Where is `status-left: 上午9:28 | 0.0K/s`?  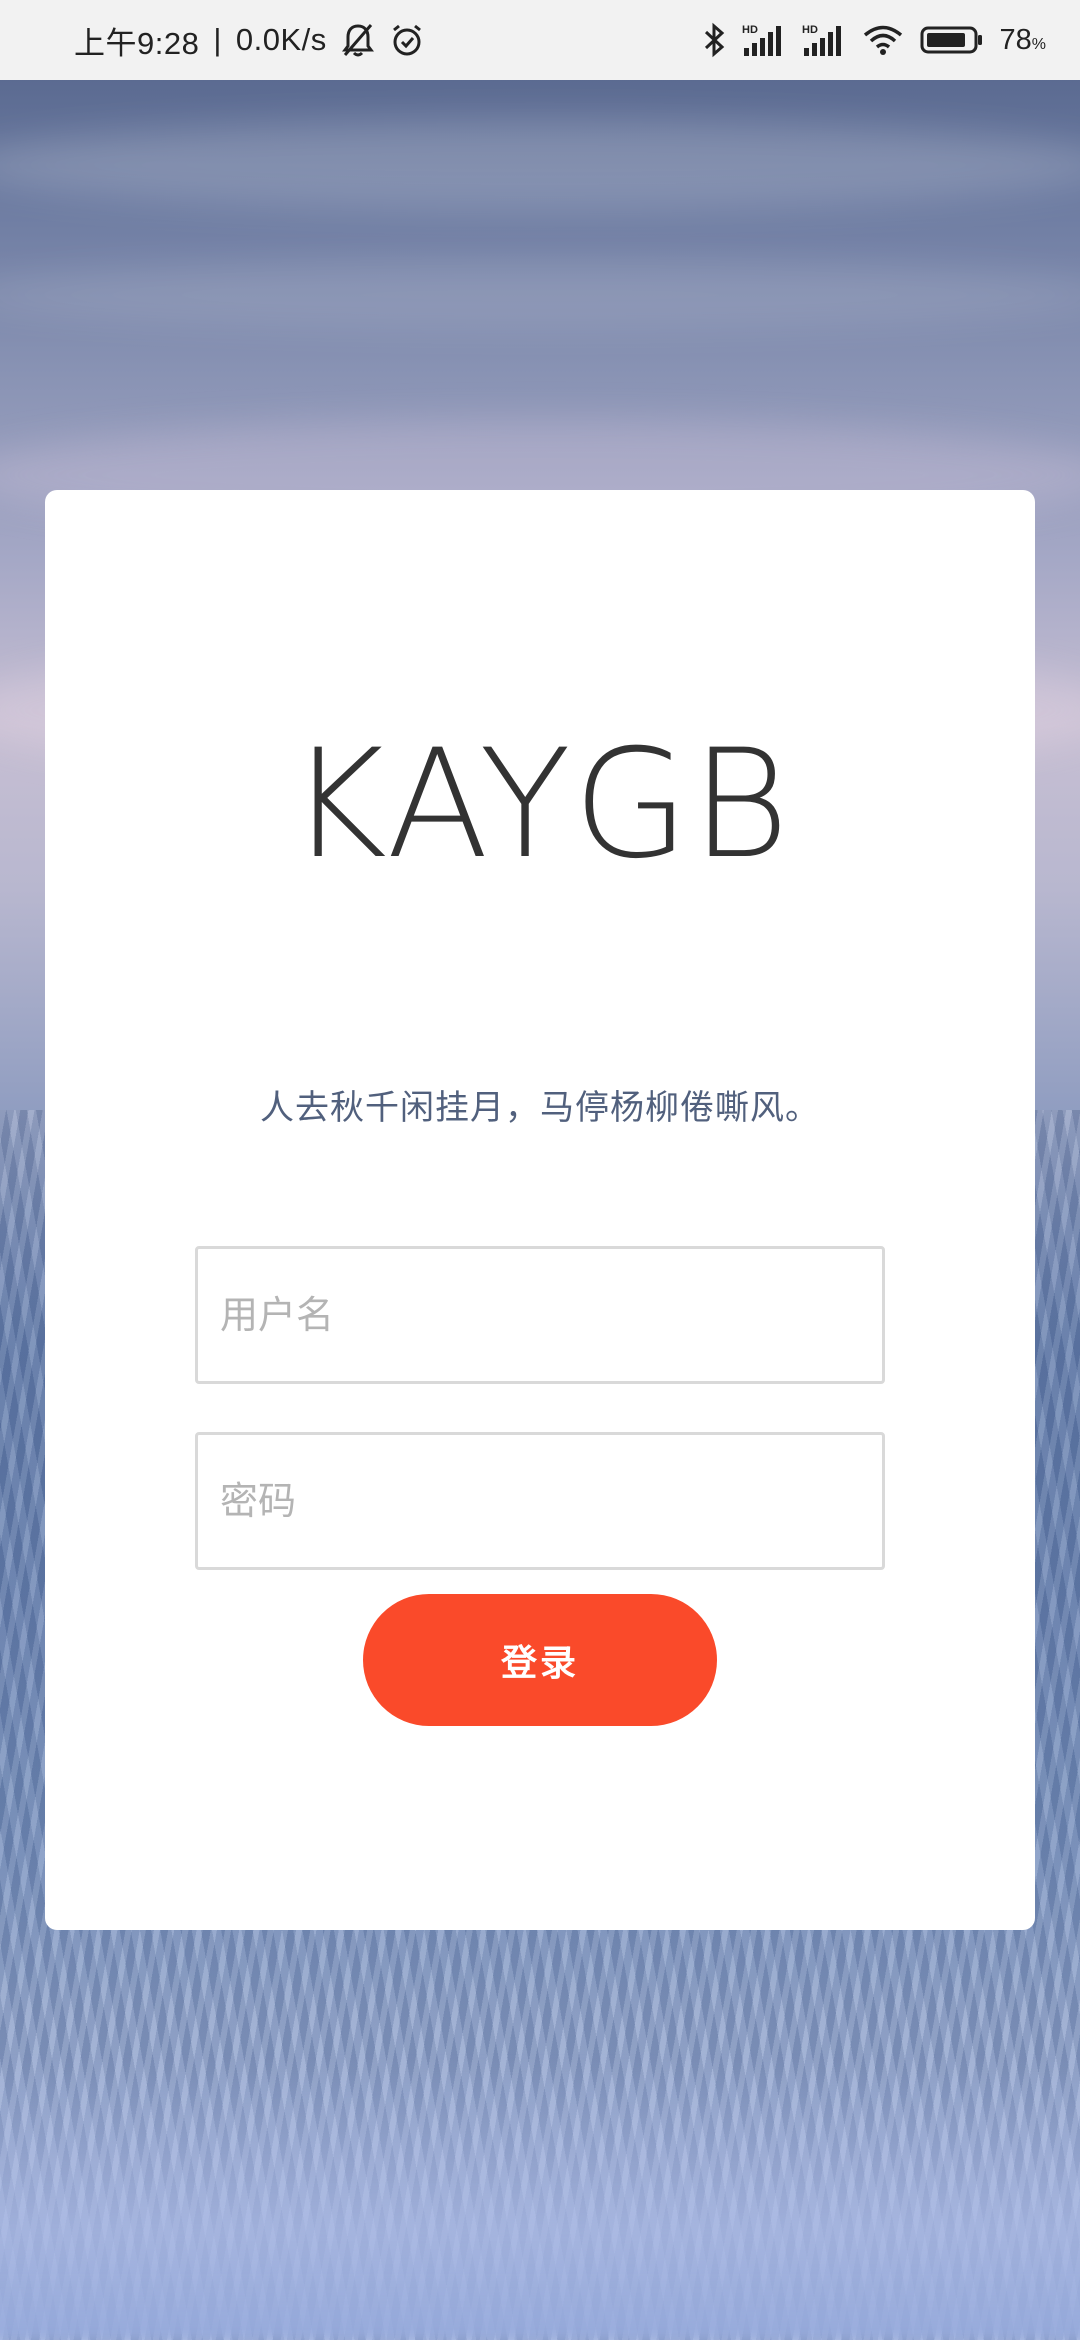
status-left: 上午9:28 | 0.0K/s is located at coordinates (249, 40).